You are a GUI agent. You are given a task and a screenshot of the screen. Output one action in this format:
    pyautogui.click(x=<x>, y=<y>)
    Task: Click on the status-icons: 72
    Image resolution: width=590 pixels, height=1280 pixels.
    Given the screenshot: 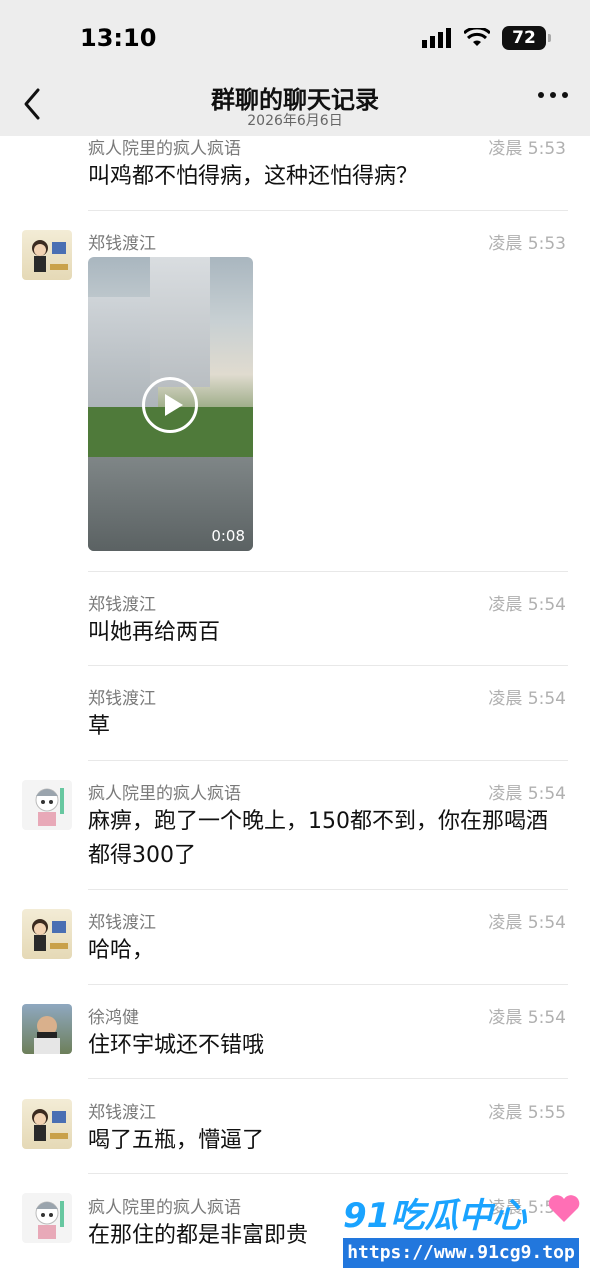 What is the action you would take?
    pyautogui.click(x=486, y=38)
    